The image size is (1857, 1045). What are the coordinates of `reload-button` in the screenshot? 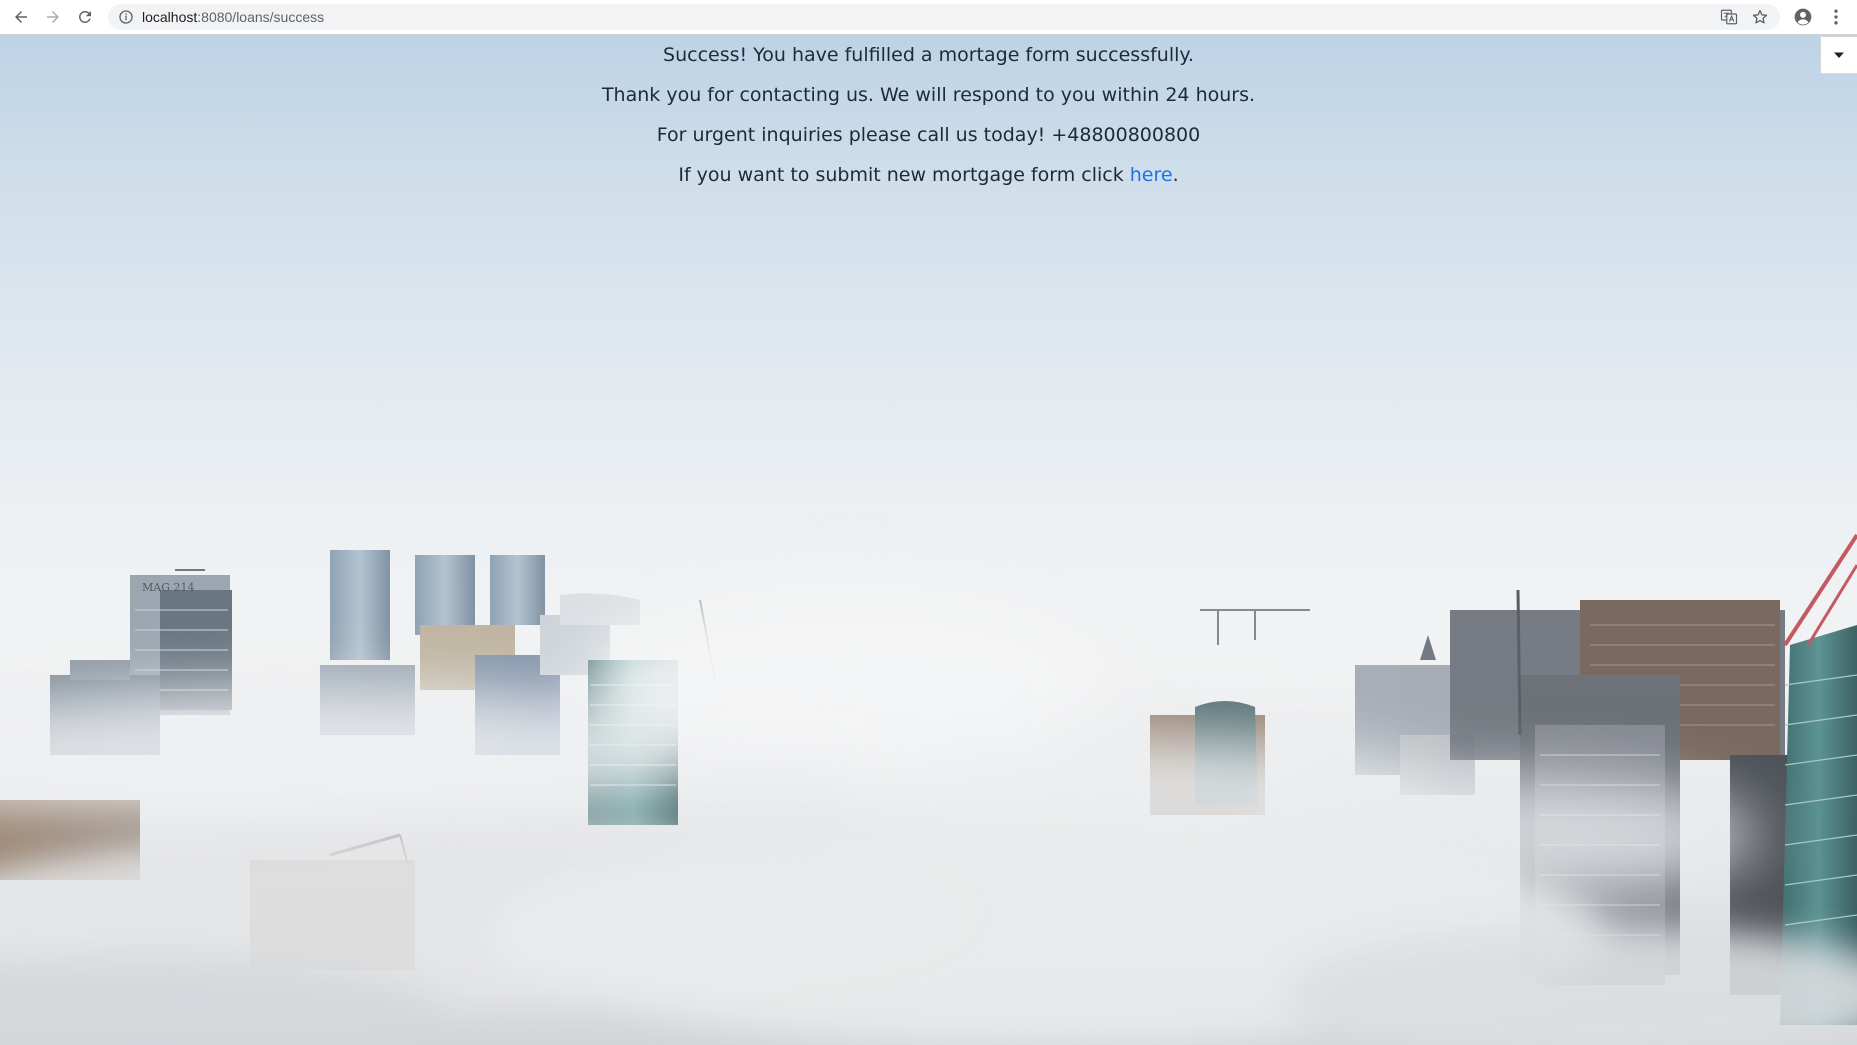 It's located at (85, 17).